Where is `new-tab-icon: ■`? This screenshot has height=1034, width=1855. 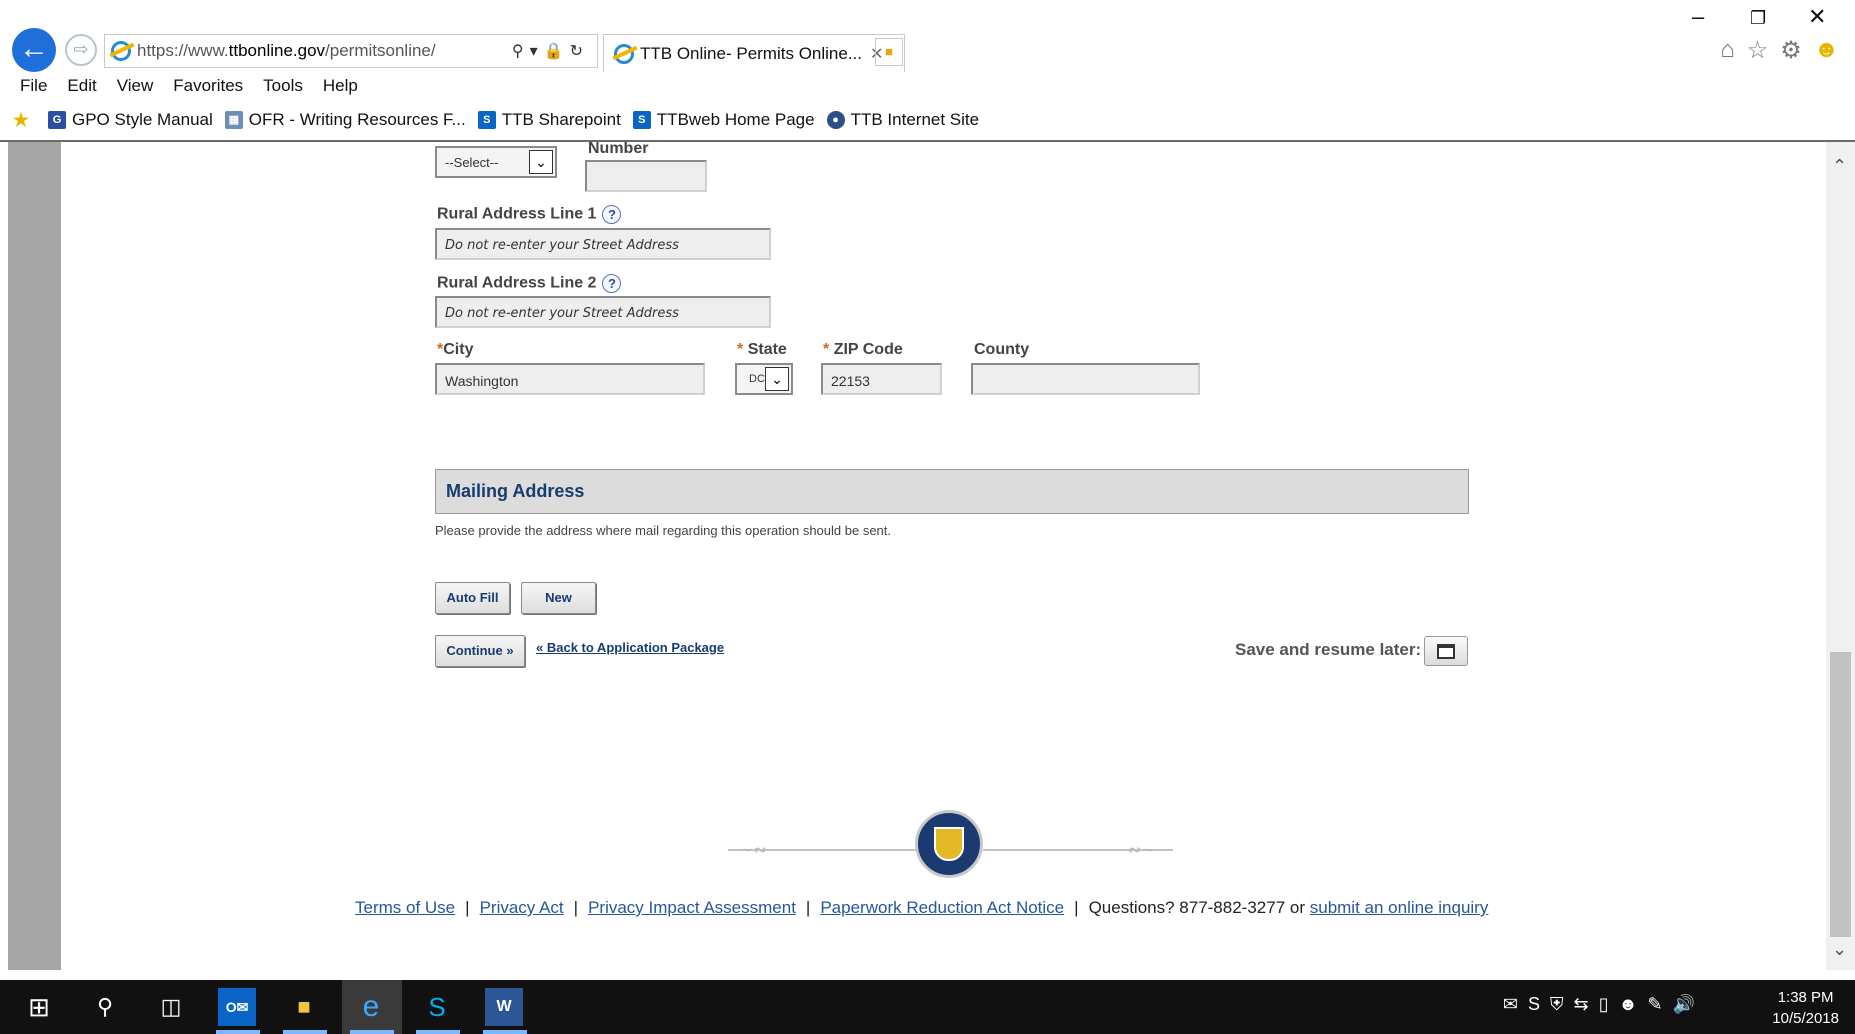 new-tab-icon: ■ is located at coordinates (889, 52).